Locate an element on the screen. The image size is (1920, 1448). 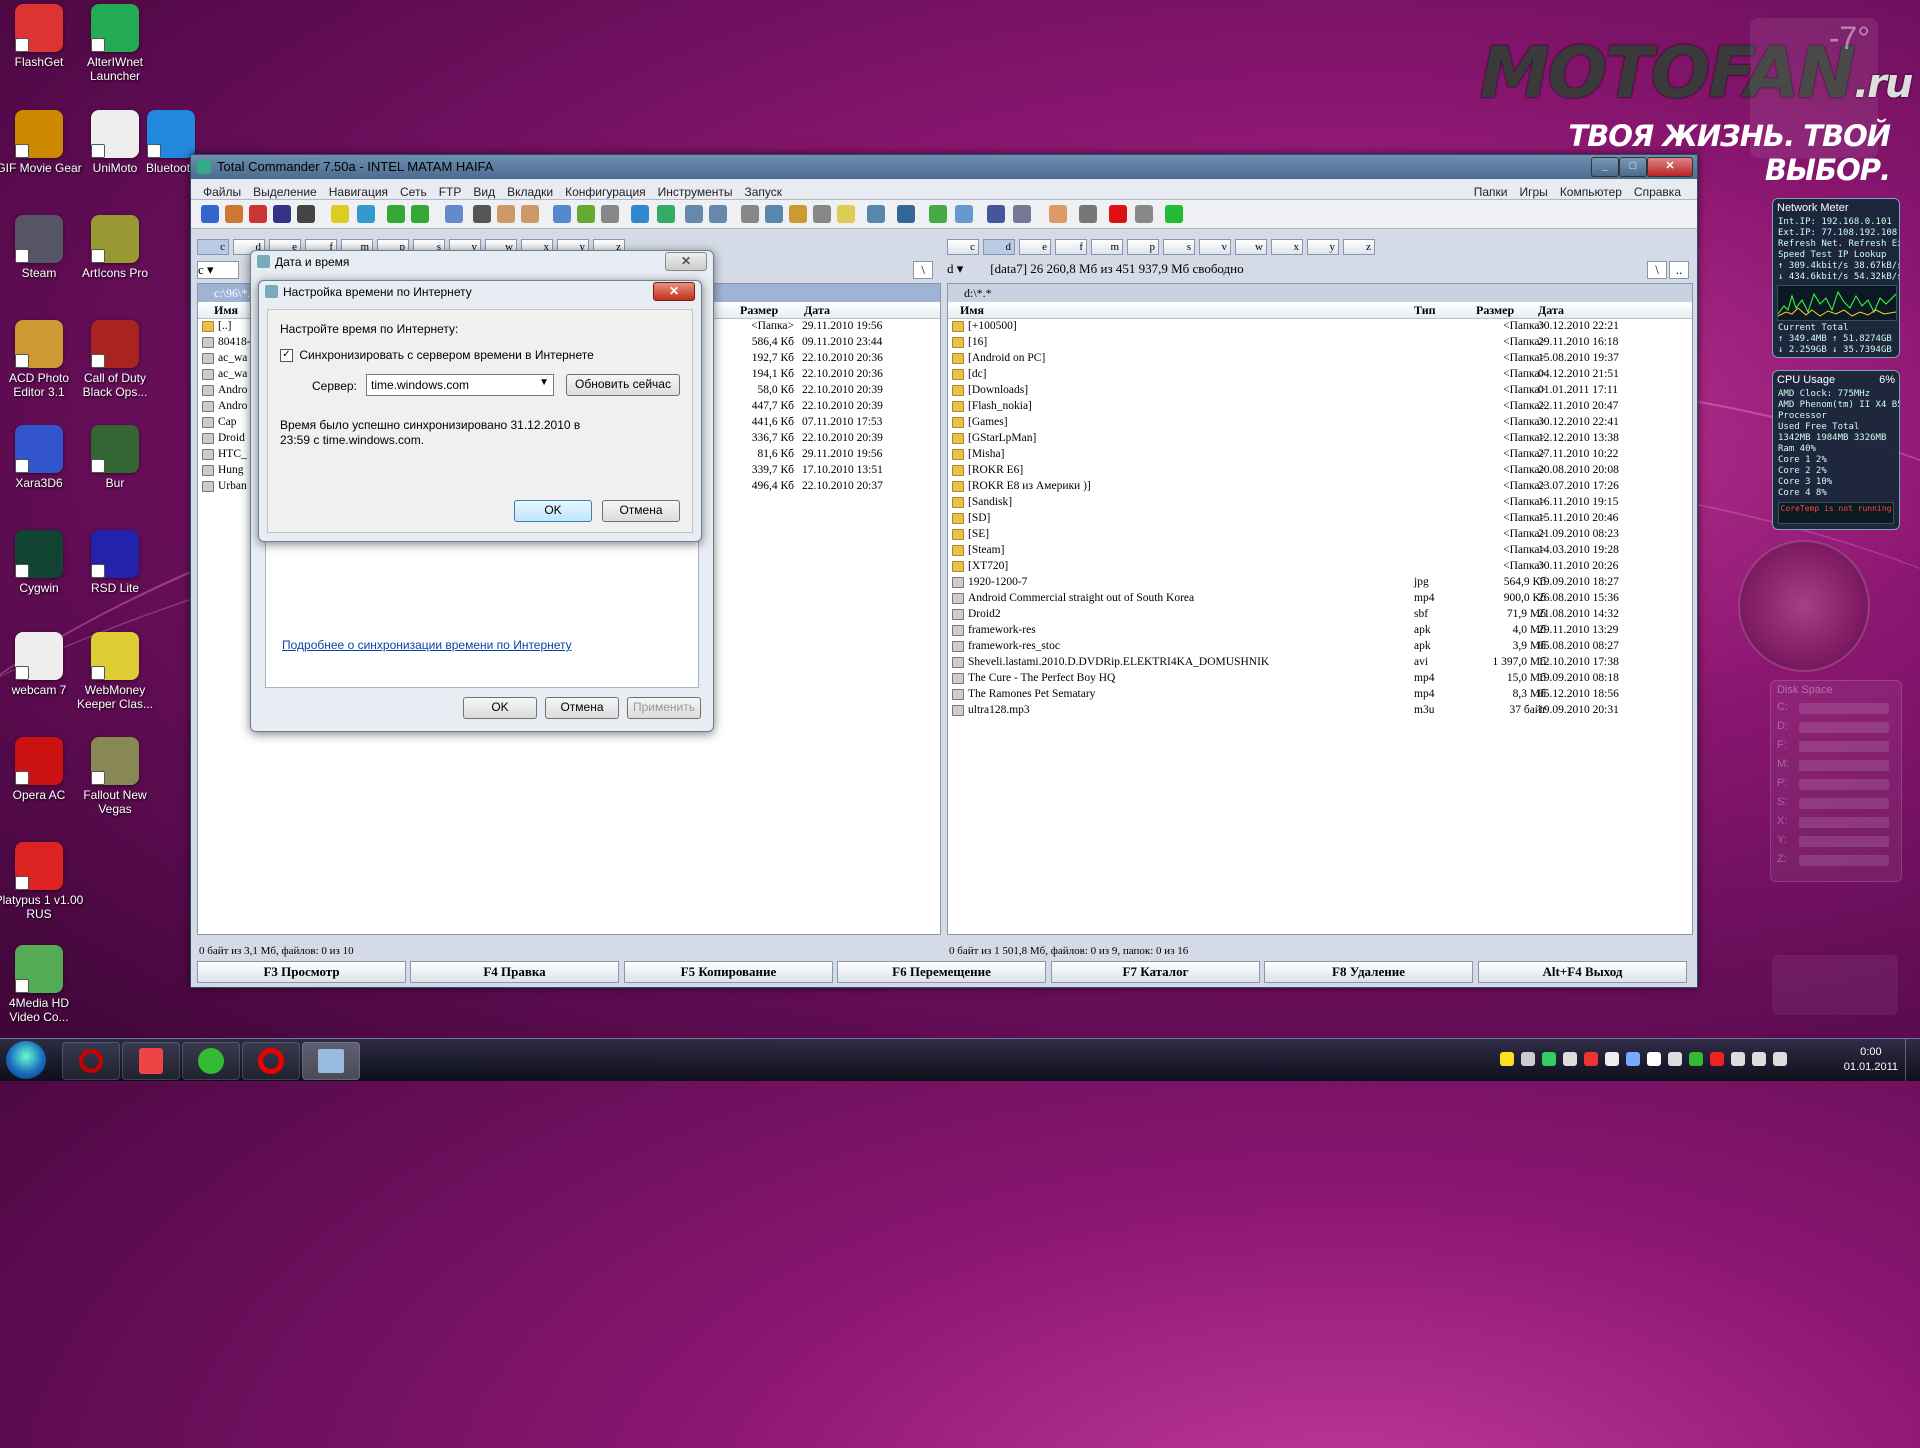
menu-item: Компьютер is located at coordinates (1591, 192).